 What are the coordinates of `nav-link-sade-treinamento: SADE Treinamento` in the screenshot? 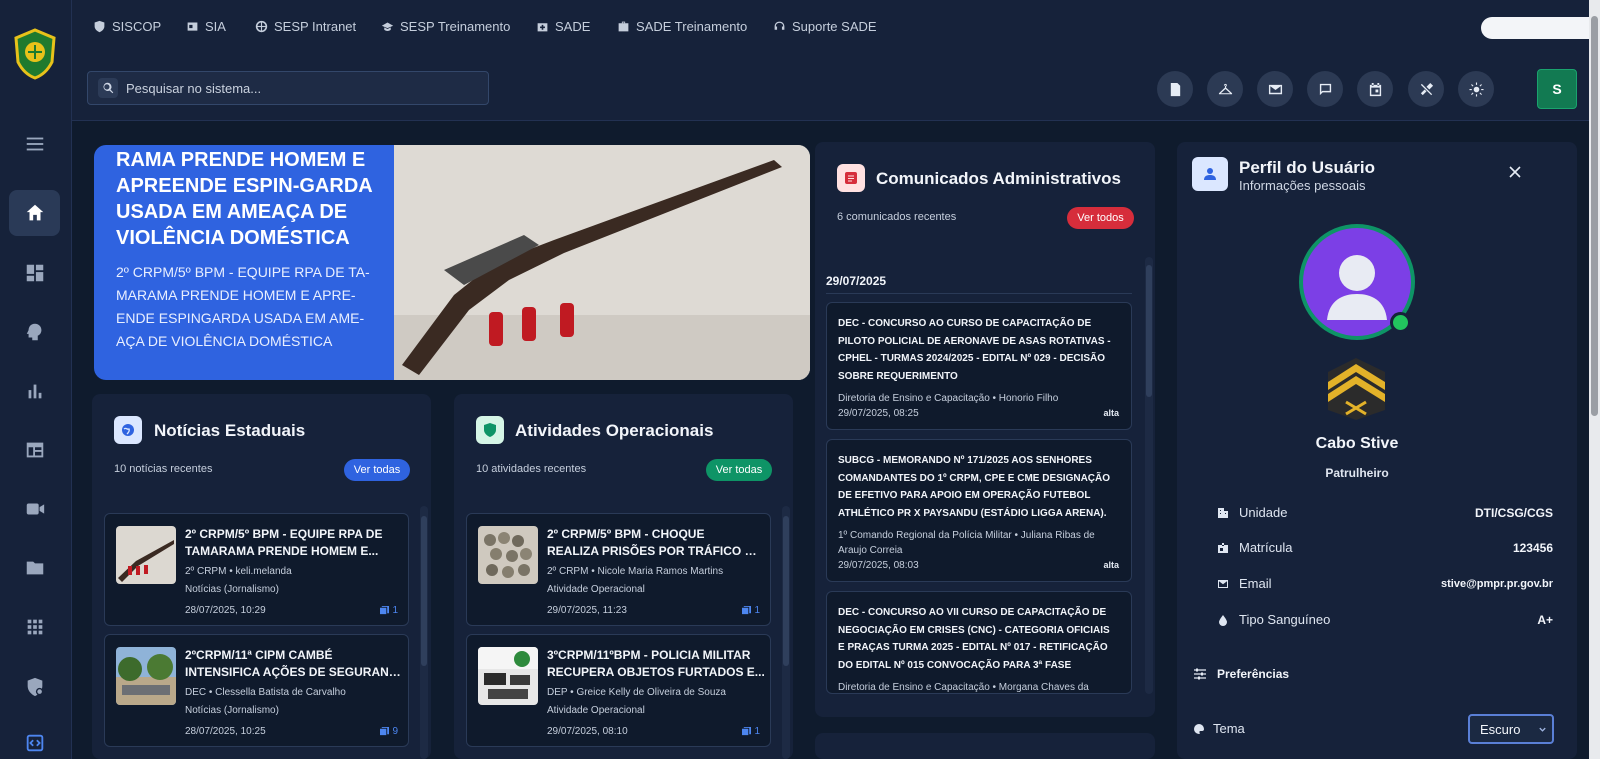 It's located at (682, 26).